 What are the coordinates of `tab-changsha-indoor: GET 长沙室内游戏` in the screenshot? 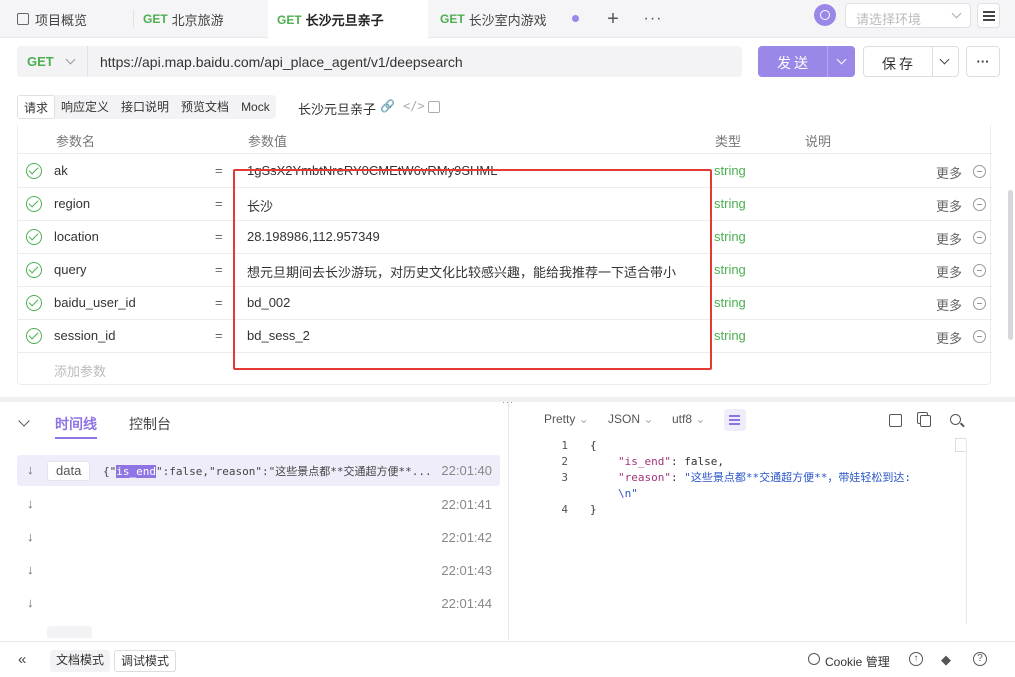 It's located at (493, 19).